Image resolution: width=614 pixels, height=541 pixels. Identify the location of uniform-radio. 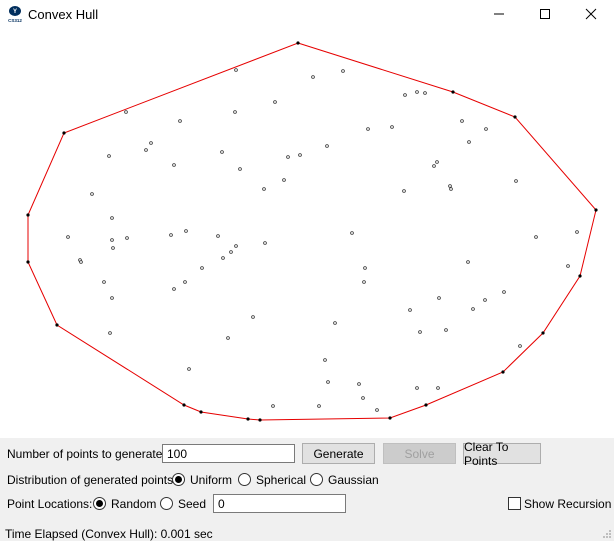
(178, 479).